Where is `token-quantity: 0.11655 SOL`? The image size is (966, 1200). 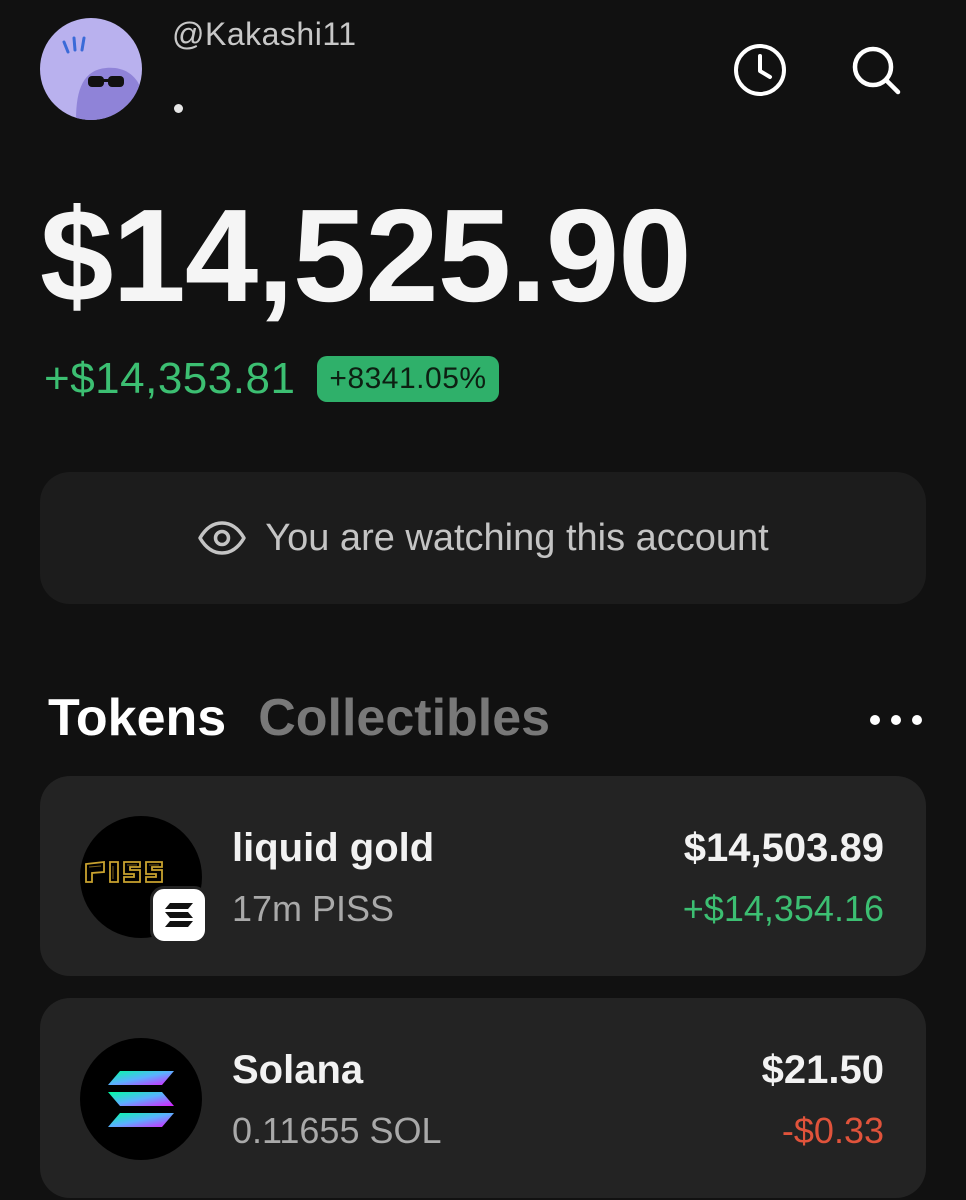 token-quantity: 0.11655 SOL is located at coordinates (337, 1130).